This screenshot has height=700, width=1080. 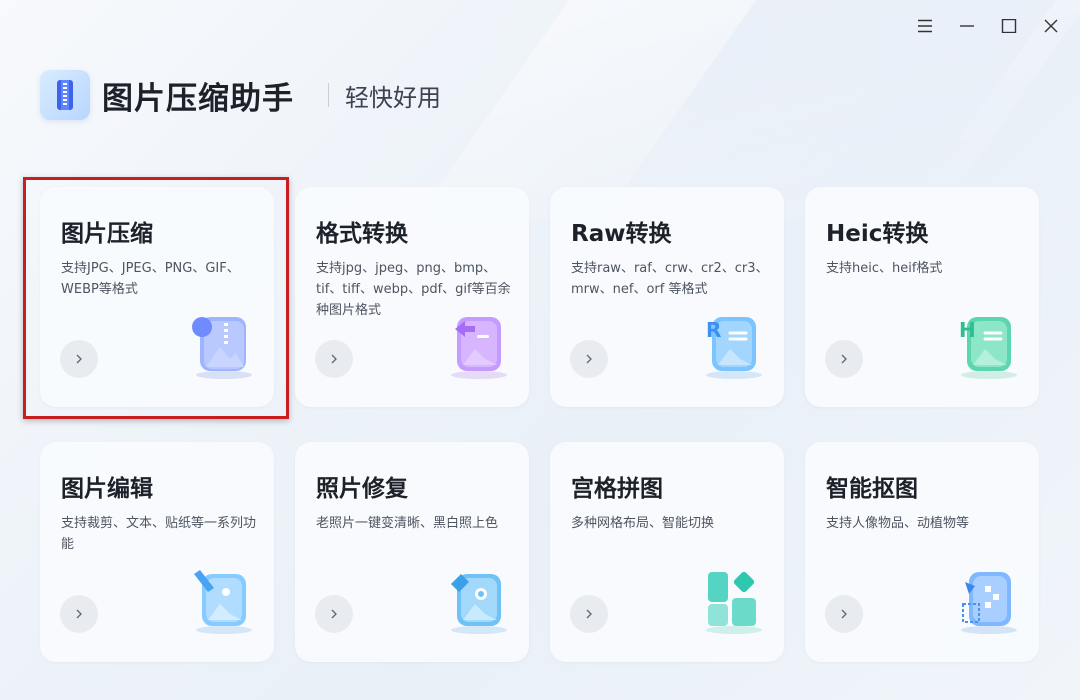 I want to click on card-description: 支持人像物品、动植物等, so click(x=898, y=523).